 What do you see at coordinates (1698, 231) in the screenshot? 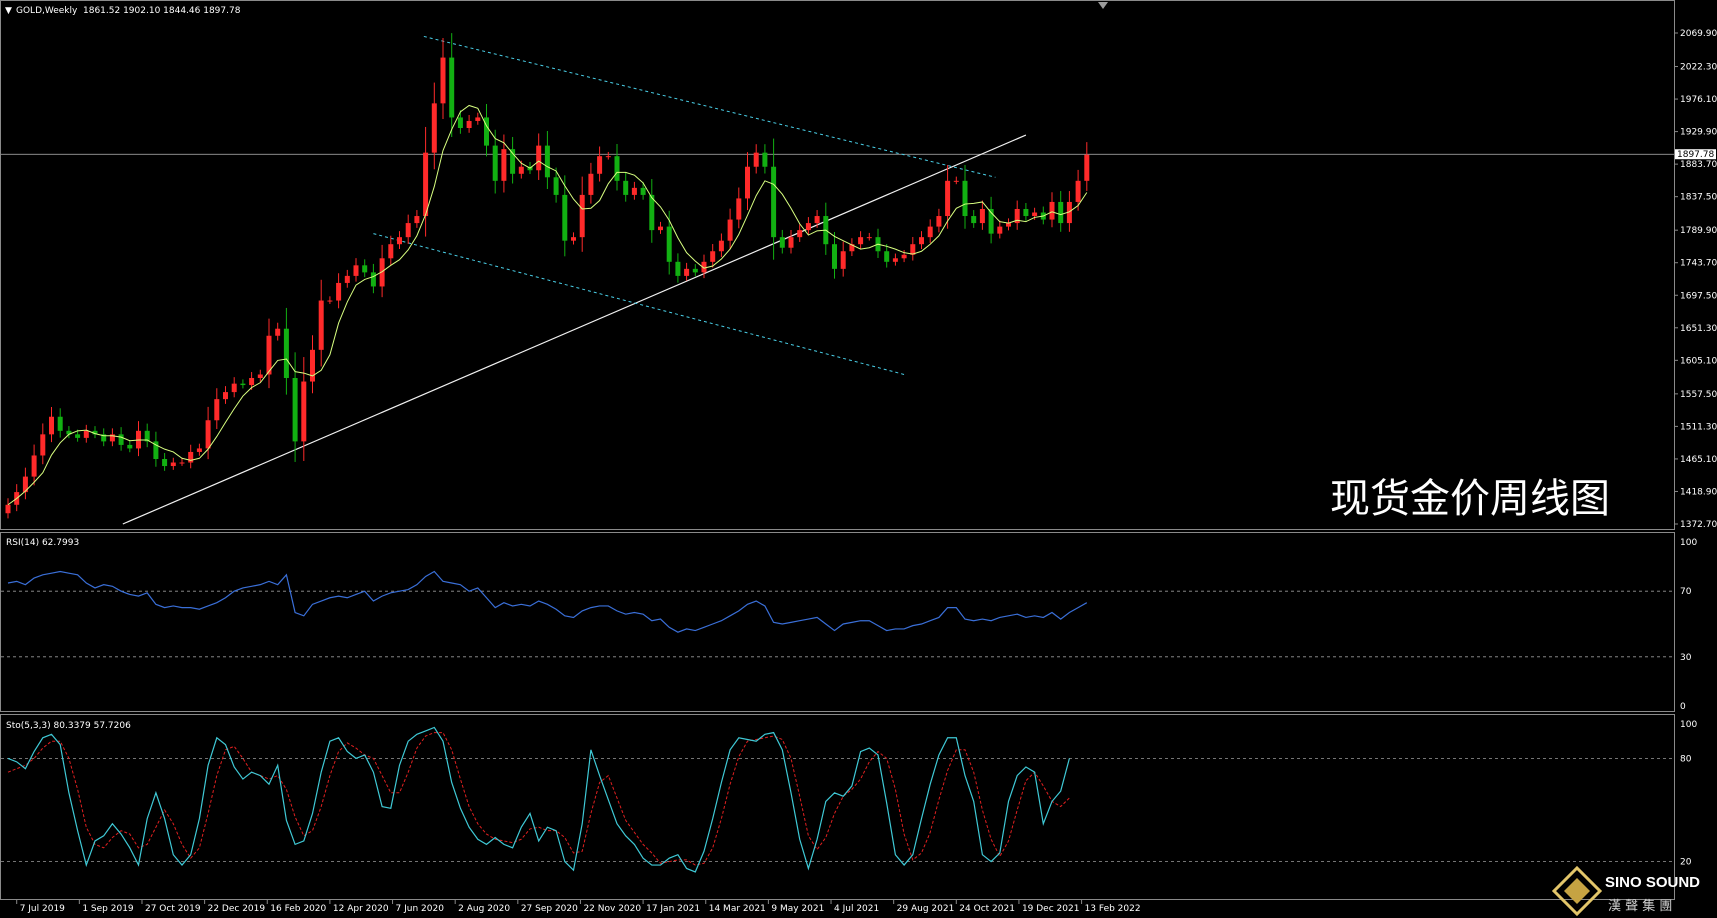
I see `price-tick-label: 1789.90` at bounding box center [1698, 231].